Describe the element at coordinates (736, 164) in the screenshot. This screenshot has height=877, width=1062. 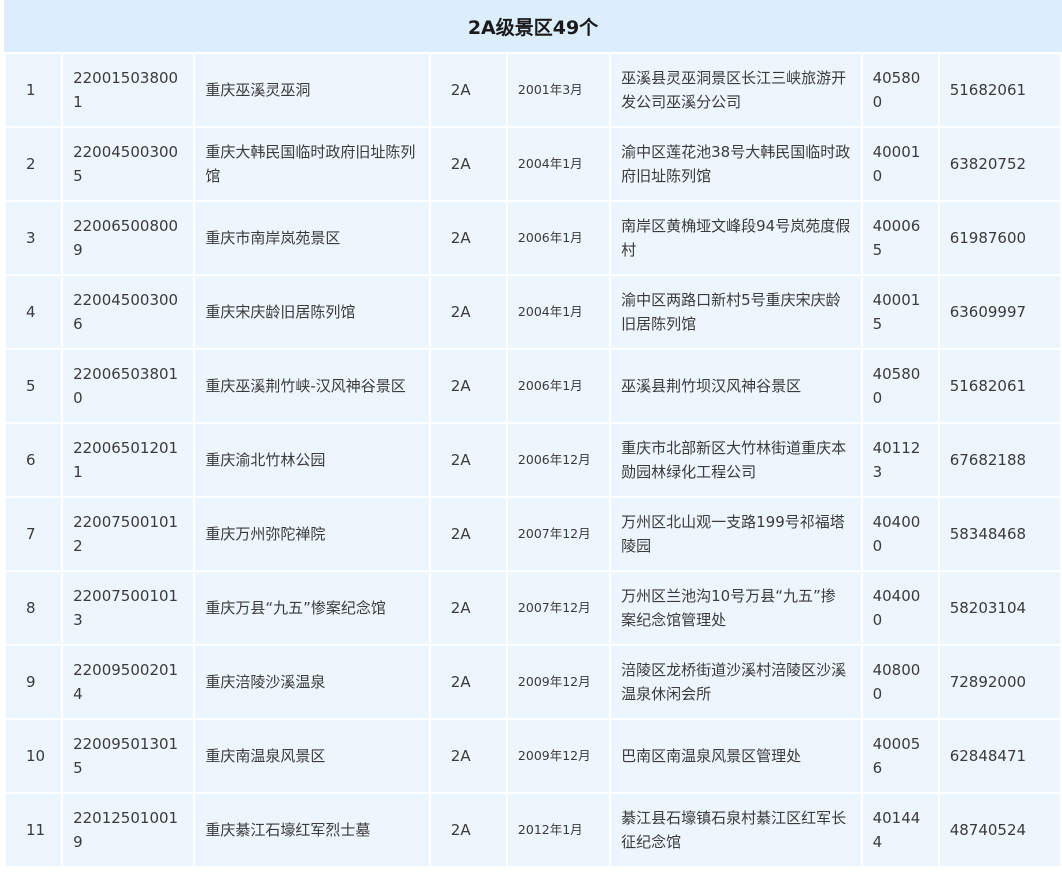
I see `scenic-address: 渝中区莲花池38号大韩民国临时政府旧址陈列馆` at that location.